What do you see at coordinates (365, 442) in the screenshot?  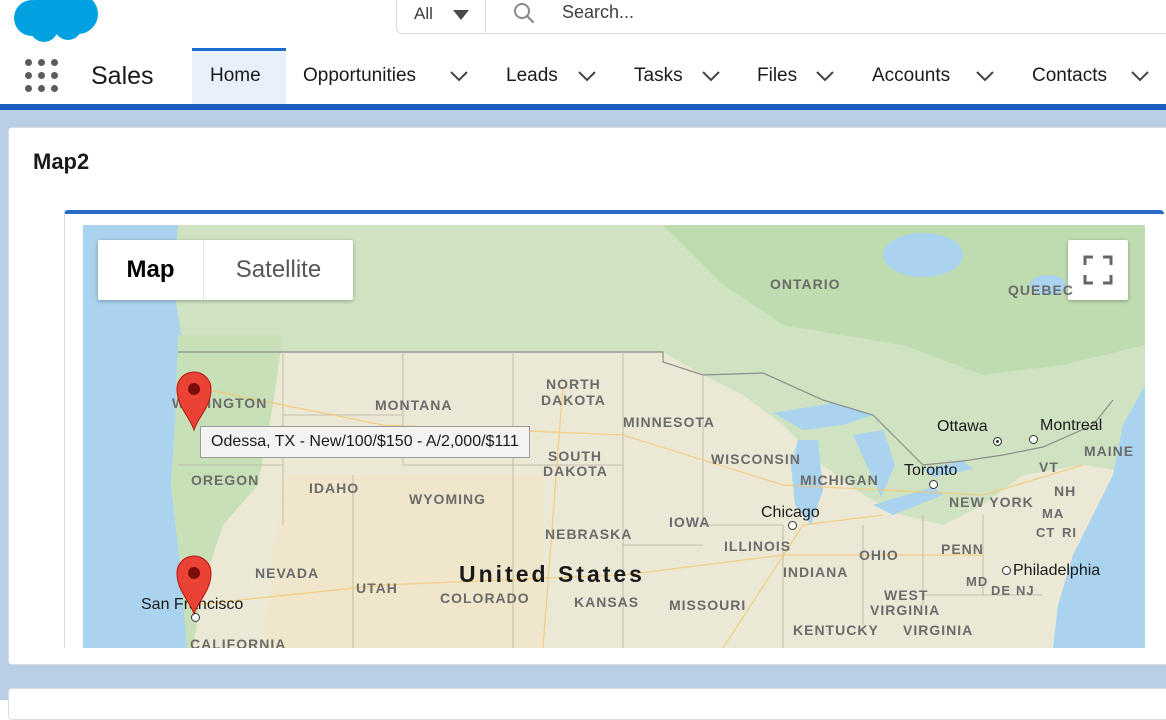 I see `marker-tooltip: Odessa, TX - New/100/$150 - A/2,000/$111` at bounding box center [365, 442].